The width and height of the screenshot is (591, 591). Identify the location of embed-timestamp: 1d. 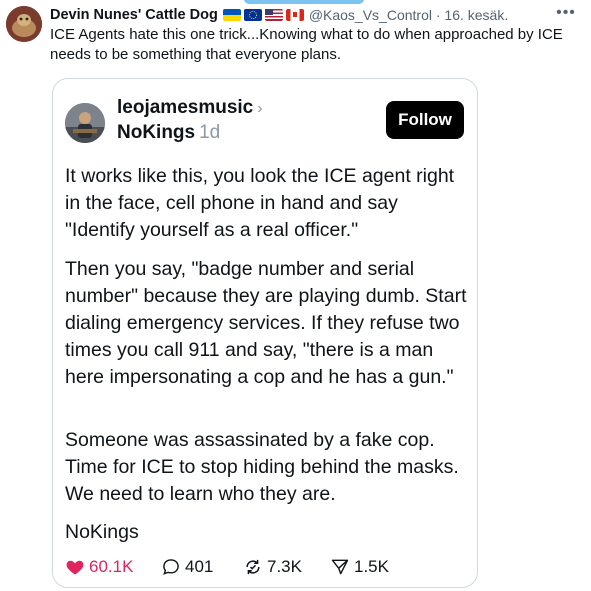
(210, 132).